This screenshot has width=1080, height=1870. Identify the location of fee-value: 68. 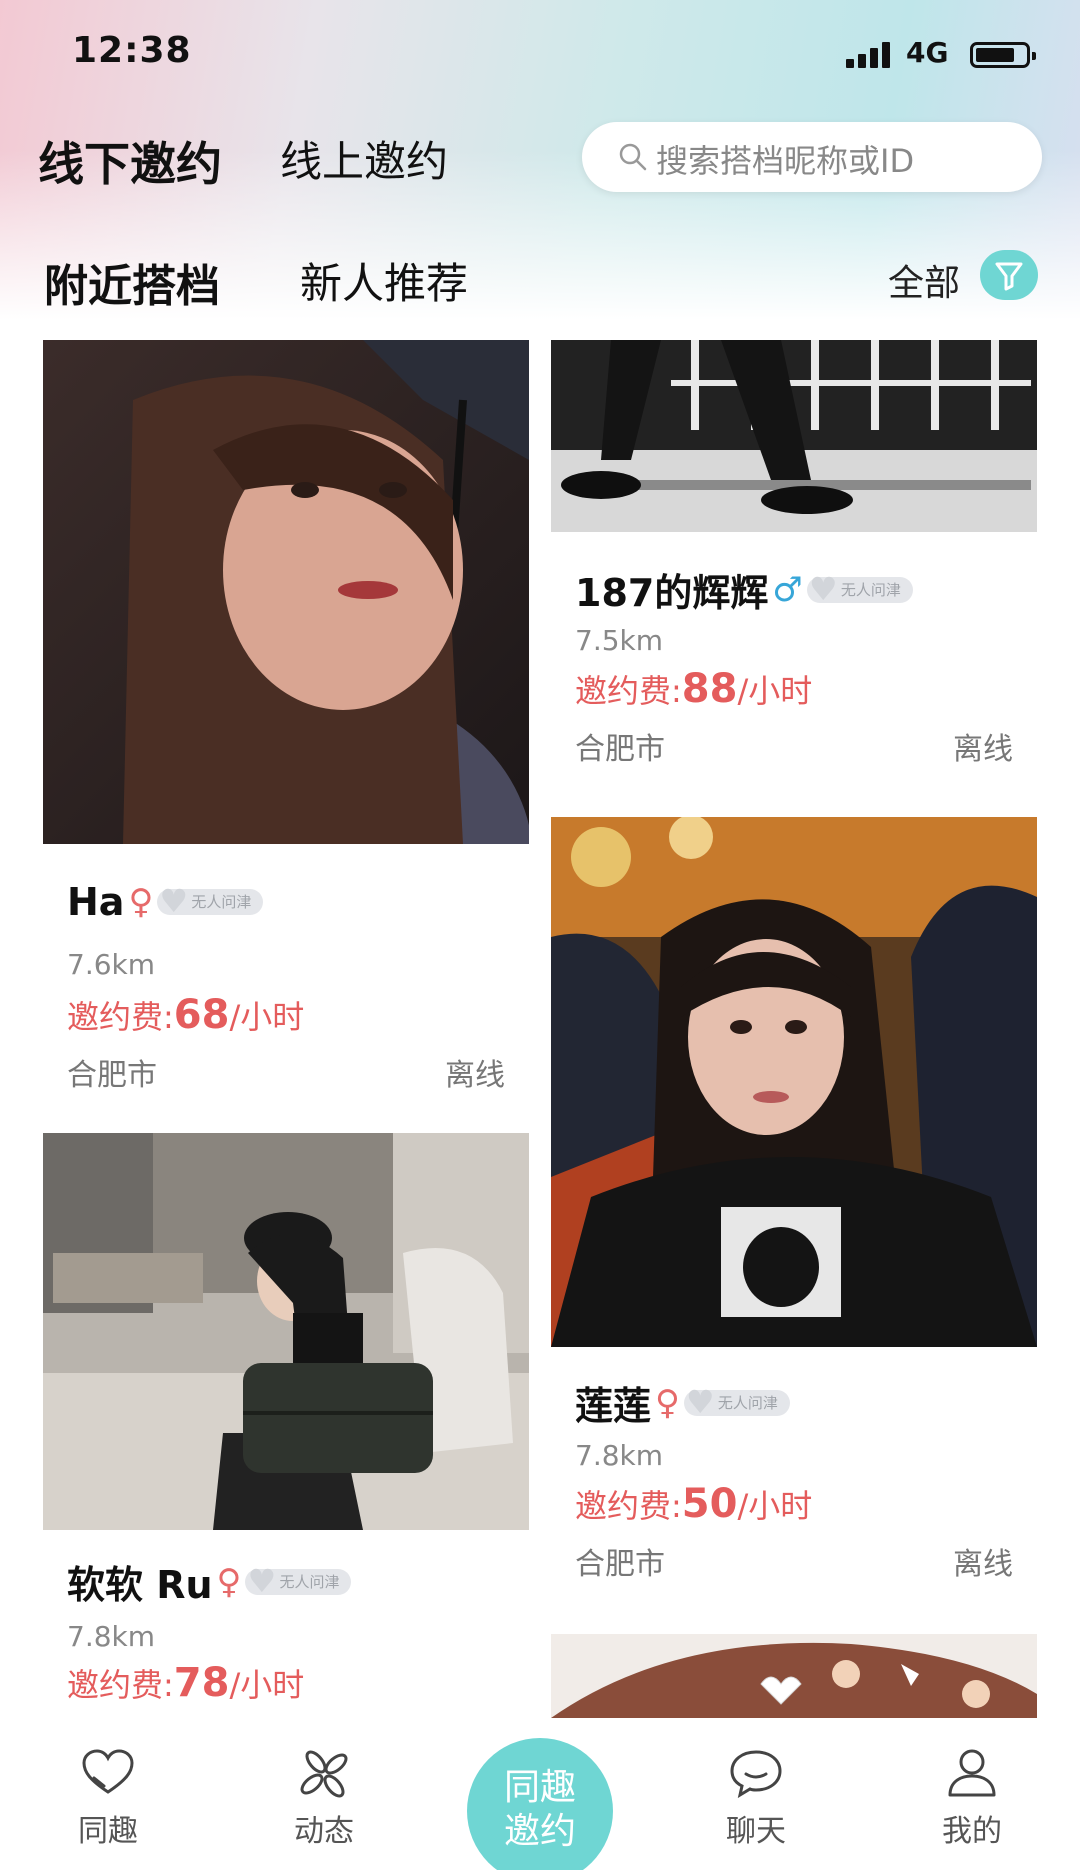
(201, 1015).